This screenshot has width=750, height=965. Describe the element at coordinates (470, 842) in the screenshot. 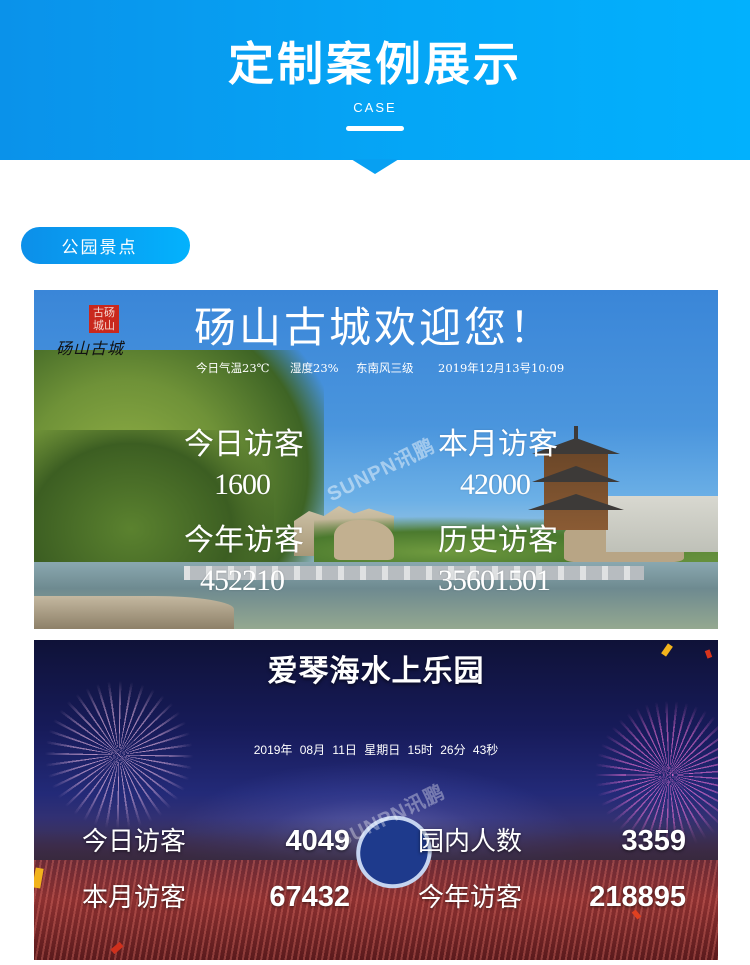

I see `stat-label-in-park: 园内人数` at that location.